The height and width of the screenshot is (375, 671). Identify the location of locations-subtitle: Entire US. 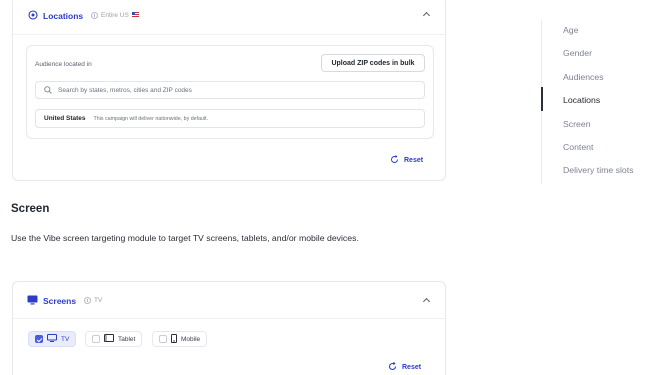
(115, 15).